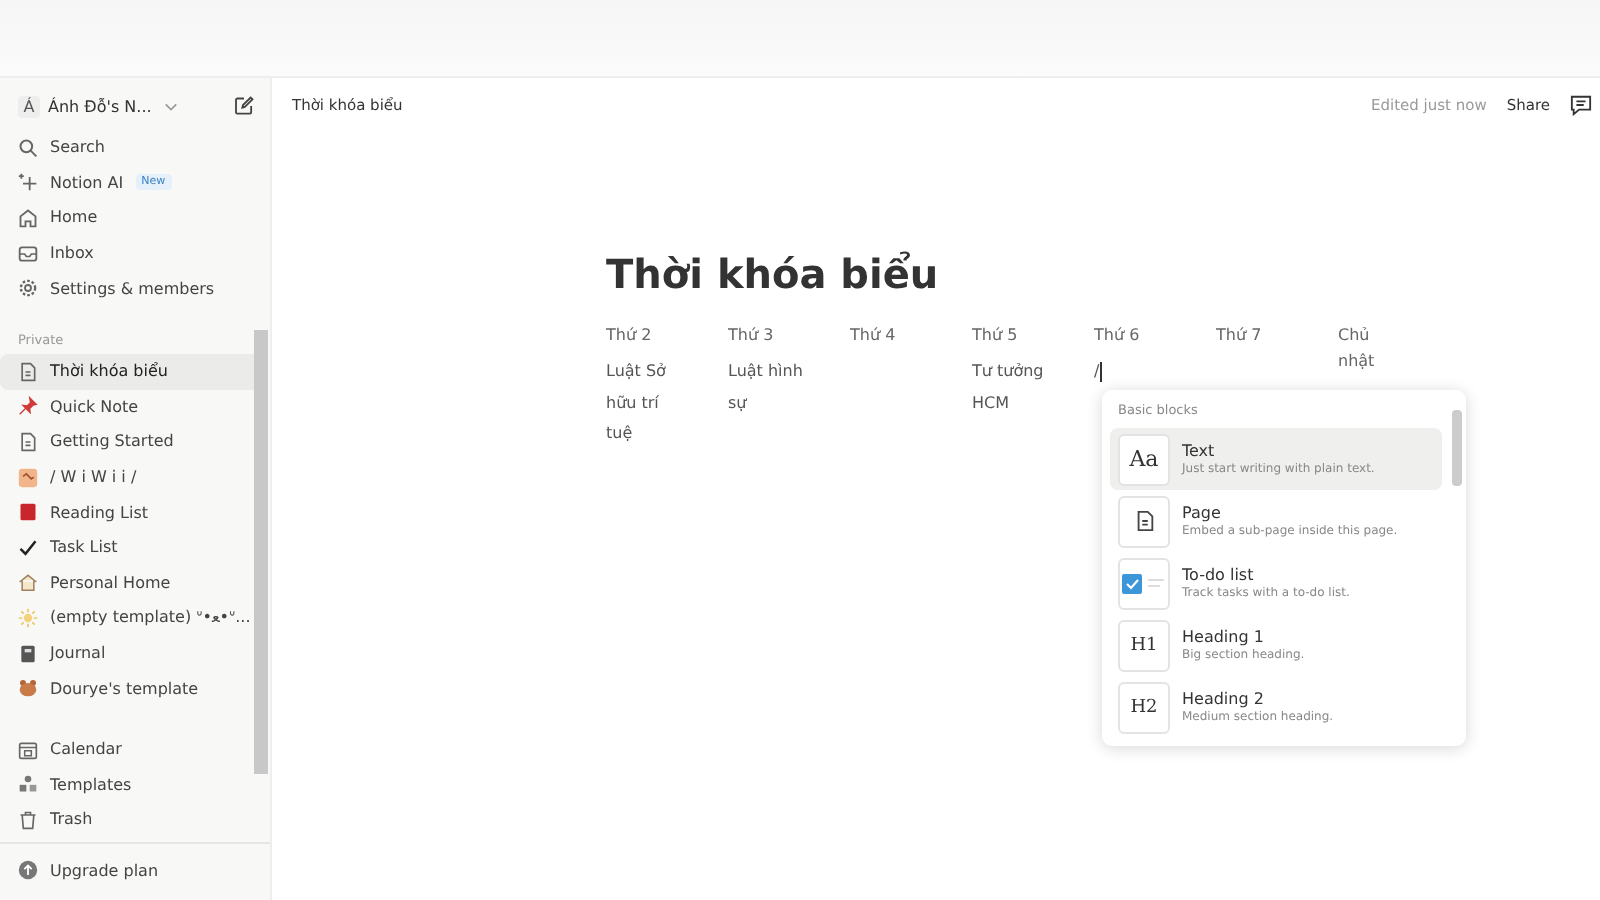 Image resolution: width=1600 pixels, height=900 pixels. I want to click on bear-icon, so click(28, 688).